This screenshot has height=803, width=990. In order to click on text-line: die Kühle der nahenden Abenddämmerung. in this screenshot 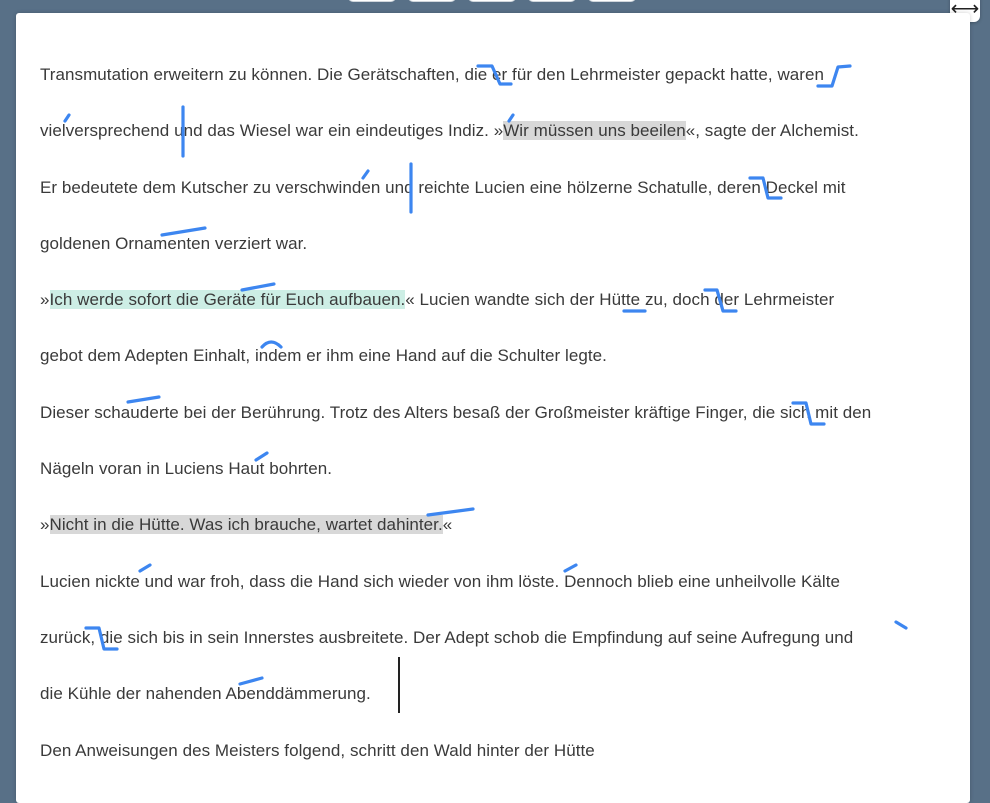, I will do `click(495, 694)`.